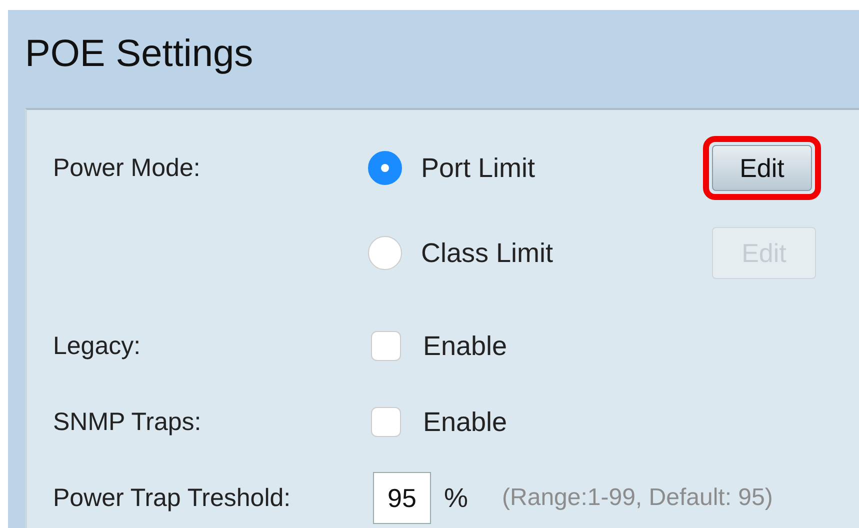 The width and height of the screenshot is (859, 528). Describe the element at coordinates (172, 498) in the screenshot. I see `field-label: Power Trap Treshold:` at that location.